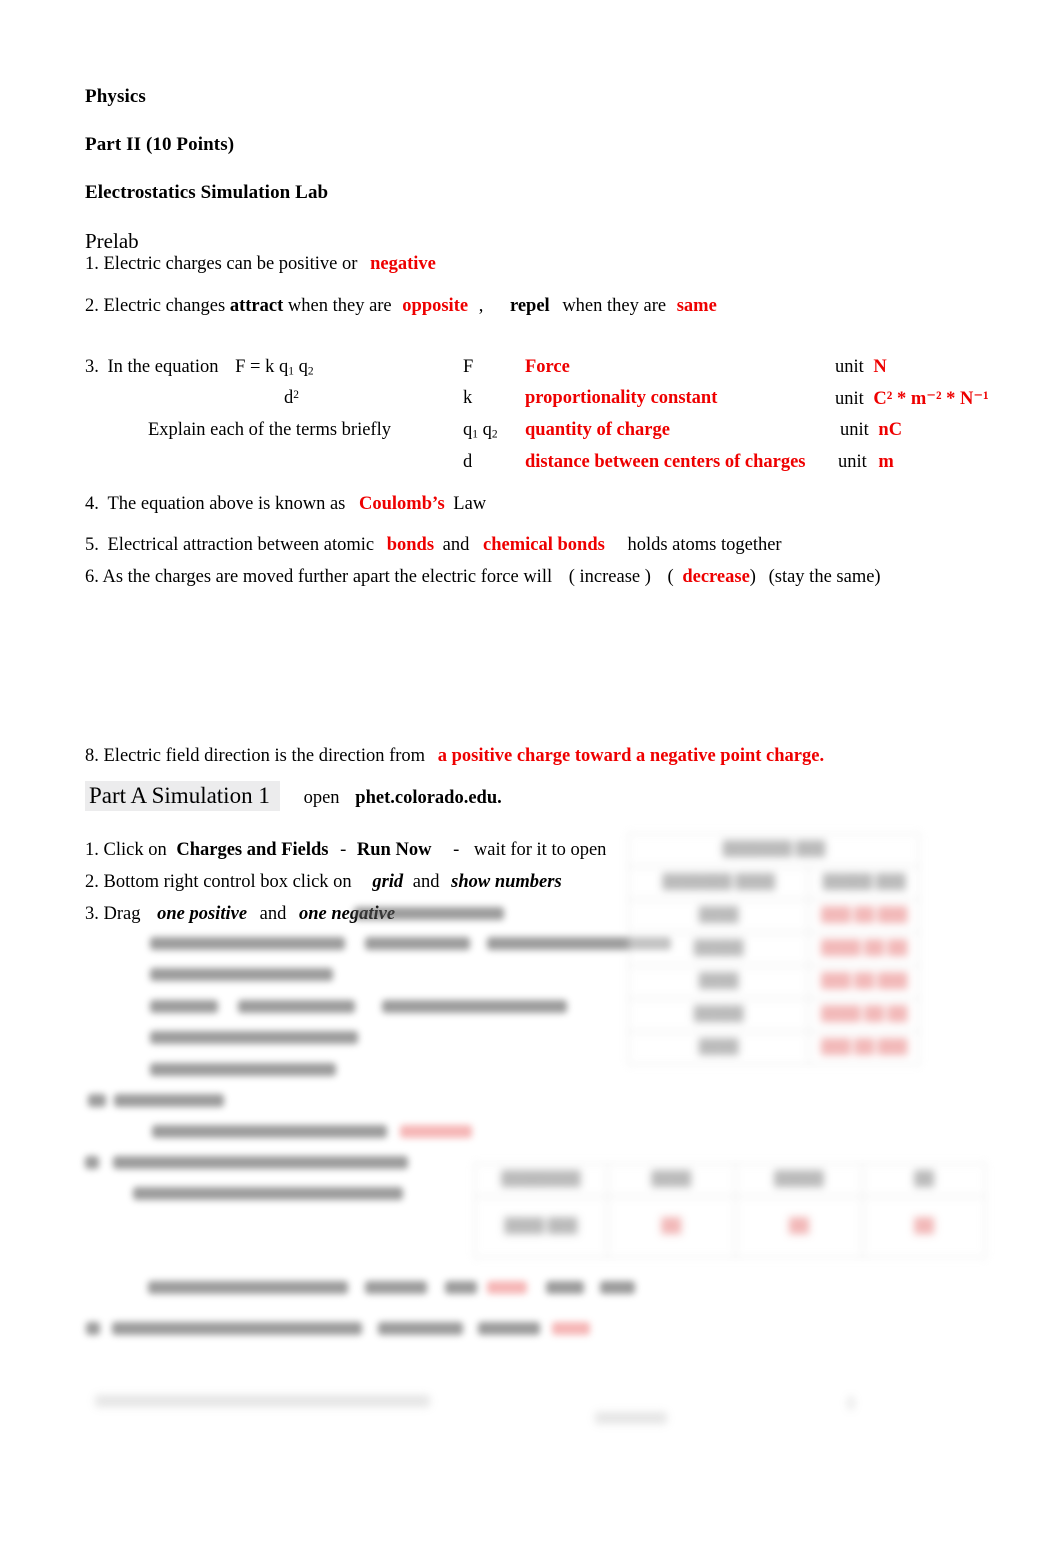  What do you see at coordinates (92, 306) in the screenshot?
I see `q2-number: 2.` at bounding box center [92, 306].